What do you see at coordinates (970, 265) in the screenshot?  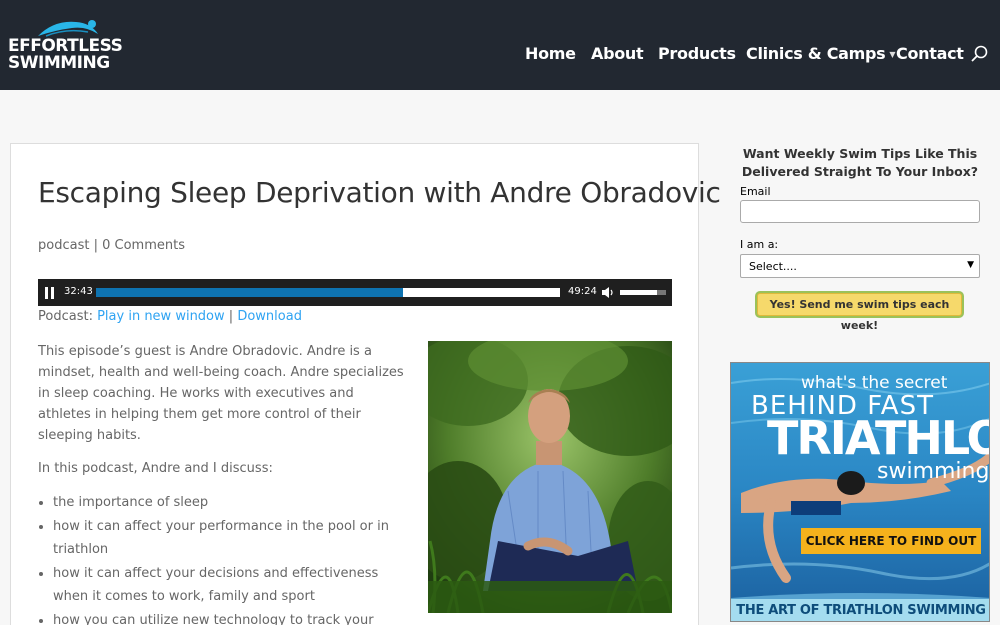 I see `select-arrow-icon: ▼` at bounding box center [970, 265].